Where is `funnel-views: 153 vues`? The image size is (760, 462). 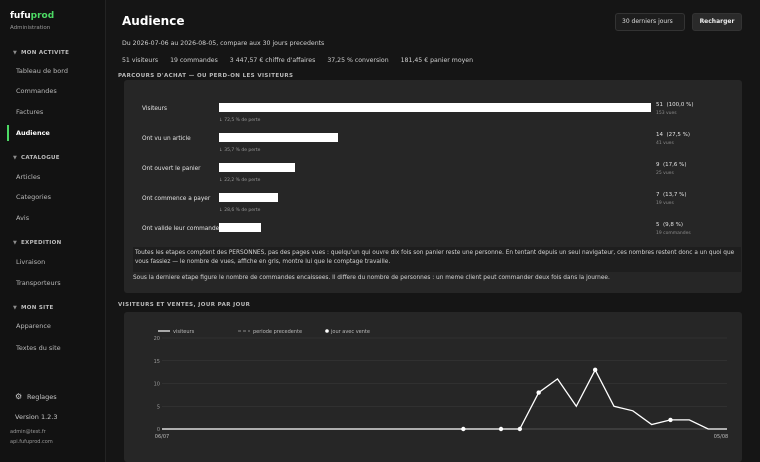 funnel-views: 153 vues is located at coordinates (666, 113).